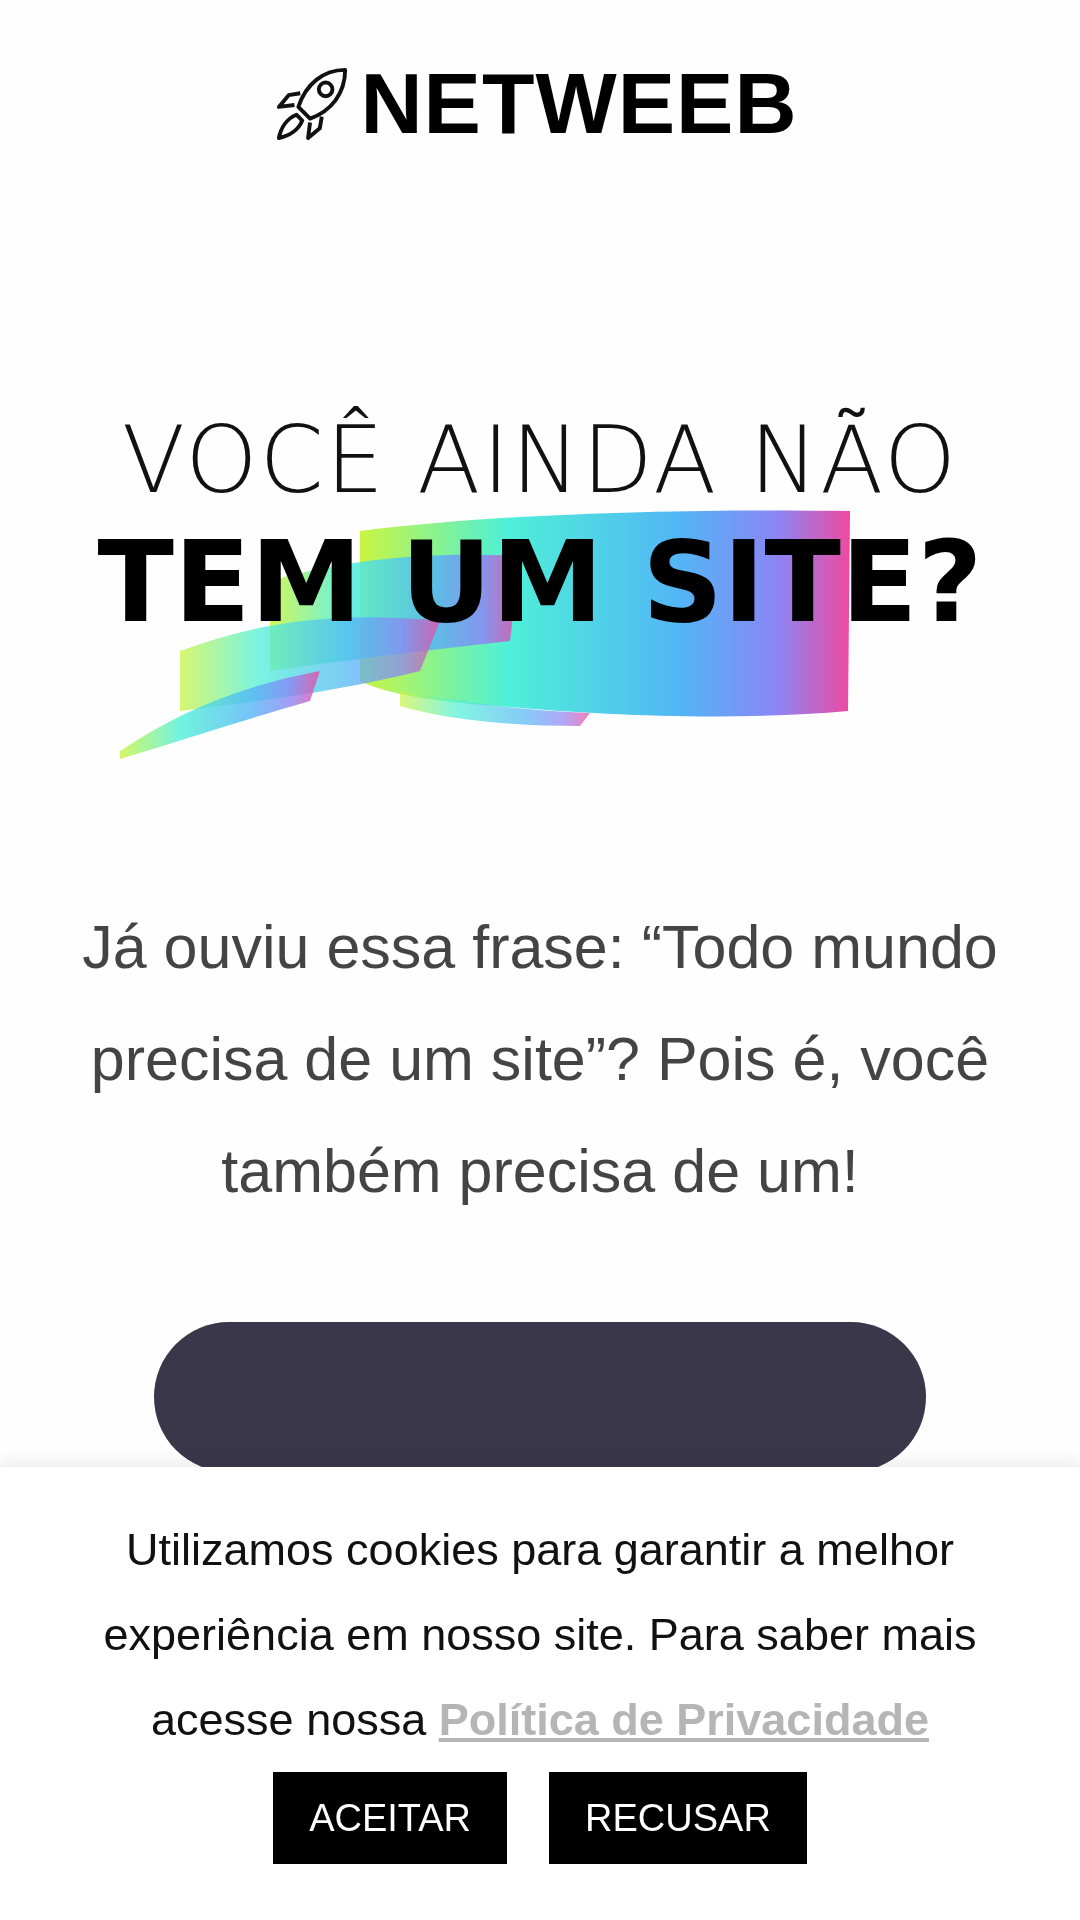 The width and height of the screenshot is (1080, 1920). I want to click on accept-button: ACEITAR, so click(390, 1818).